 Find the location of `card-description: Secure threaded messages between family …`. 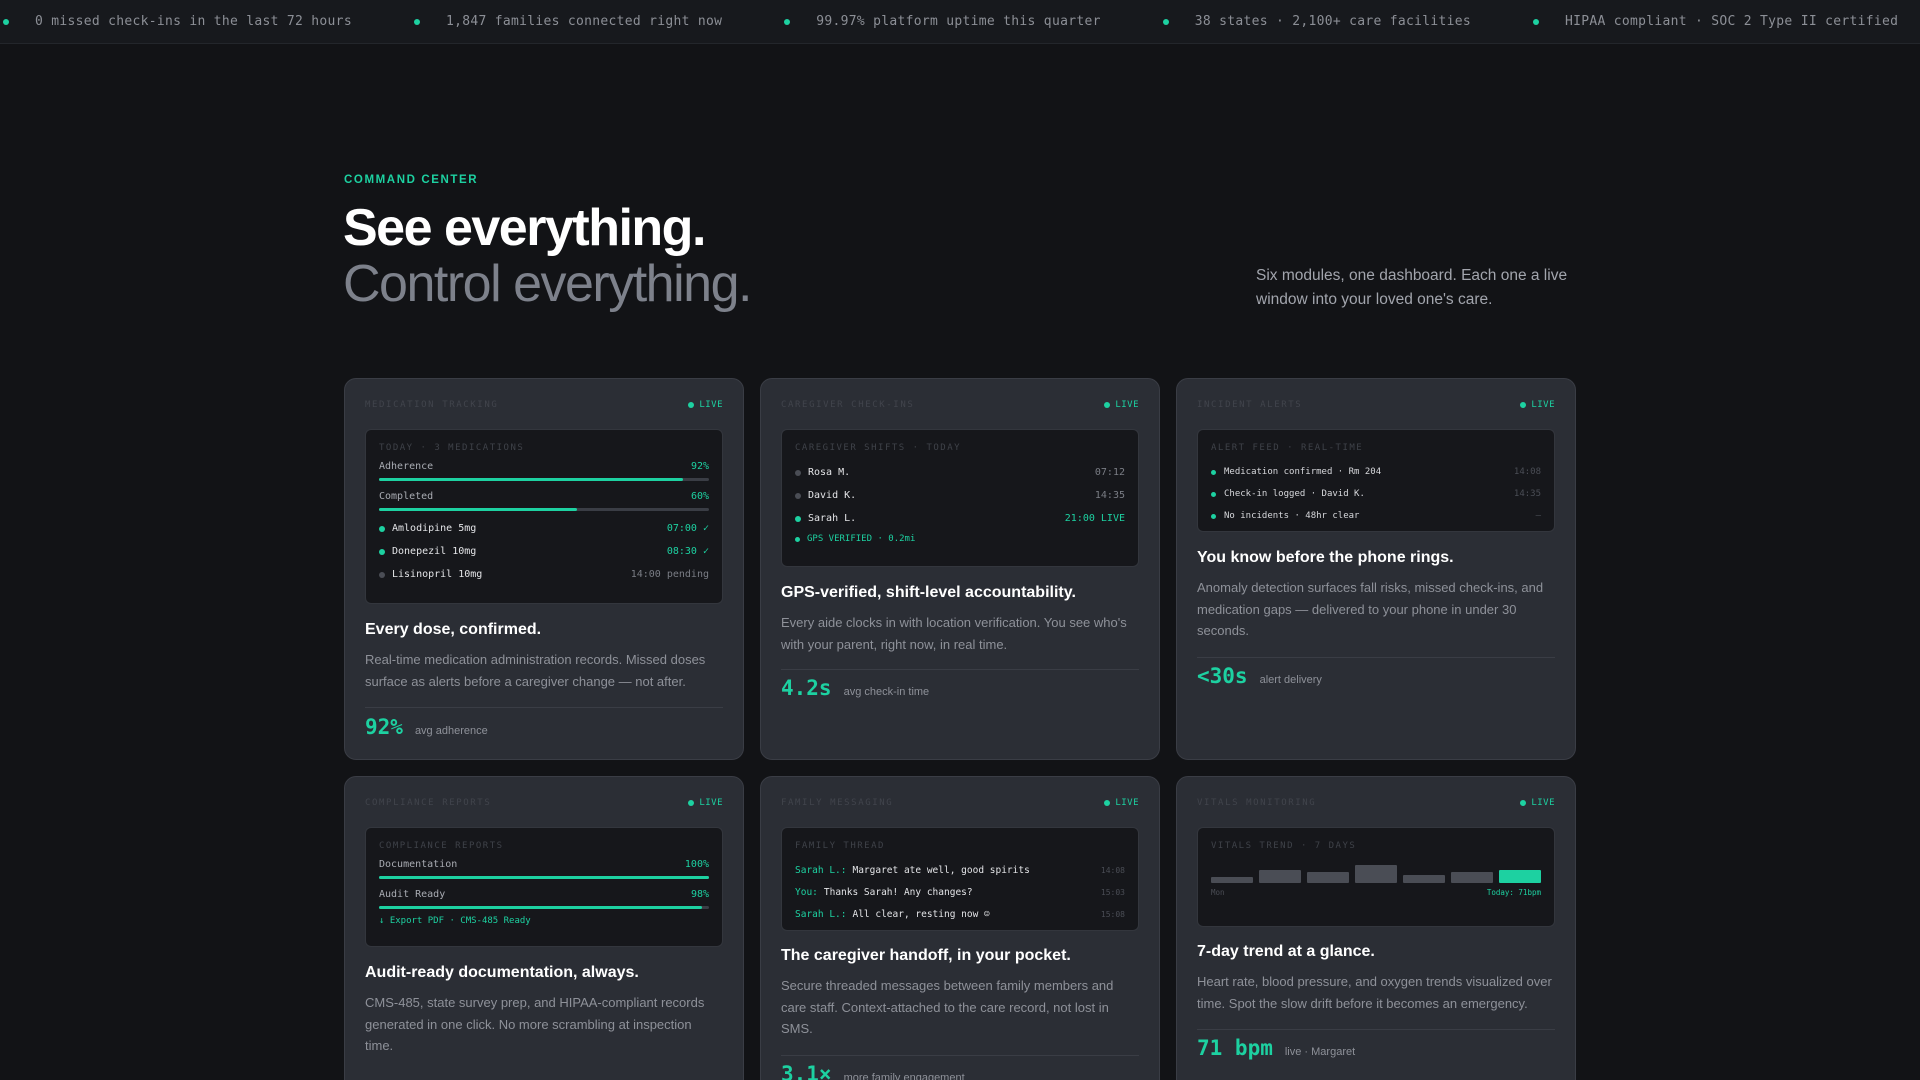

card-description: Secure threaded messages between family … is located at coordinates (947, 1007).